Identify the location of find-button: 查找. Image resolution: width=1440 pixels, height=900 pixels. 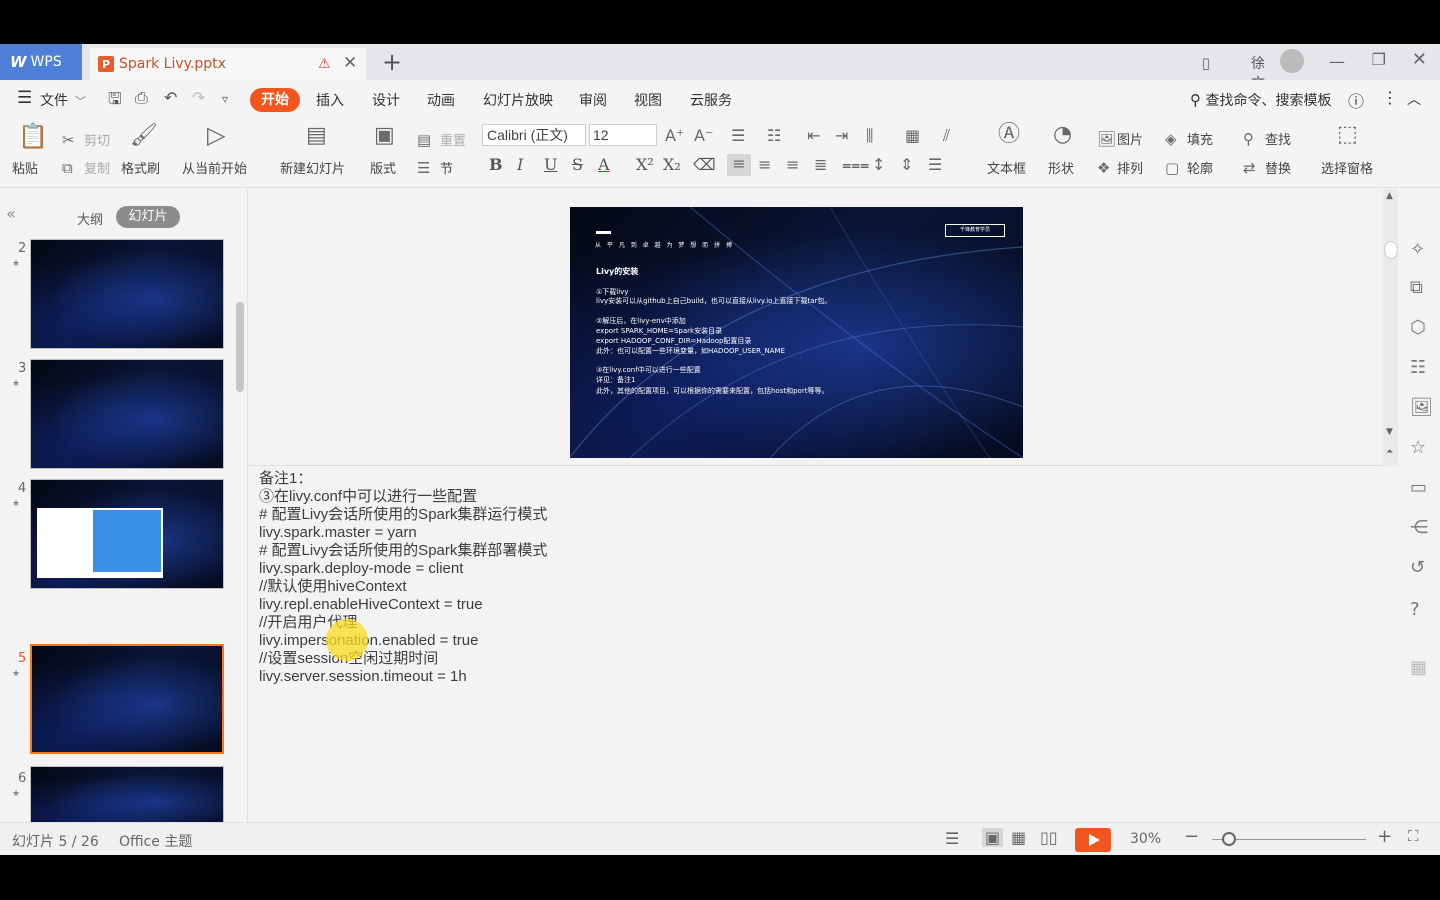
(1278, 138).